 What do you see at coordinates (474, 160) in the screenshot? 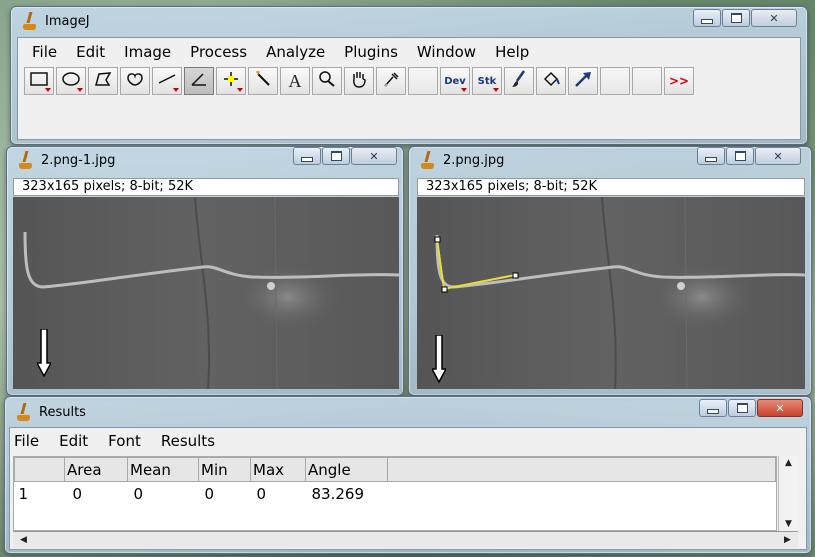
I see `right-window-title: 2.png.jpg` at bounding box center [474, 160].